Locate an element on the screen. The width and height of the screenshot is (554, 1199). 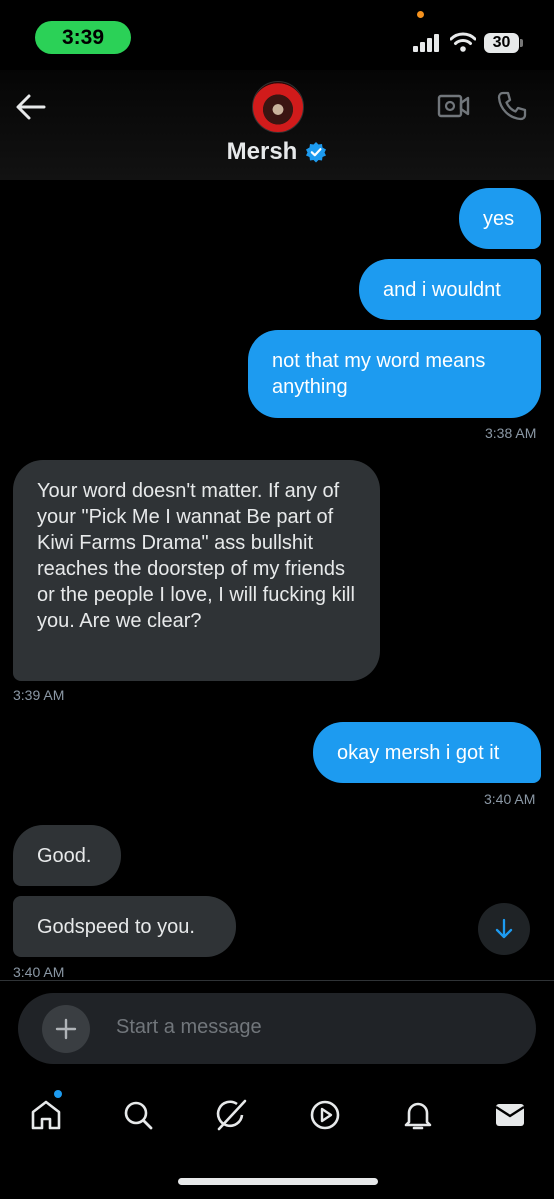
contact-name-row: Mersh is located at coordinates (277, 152).